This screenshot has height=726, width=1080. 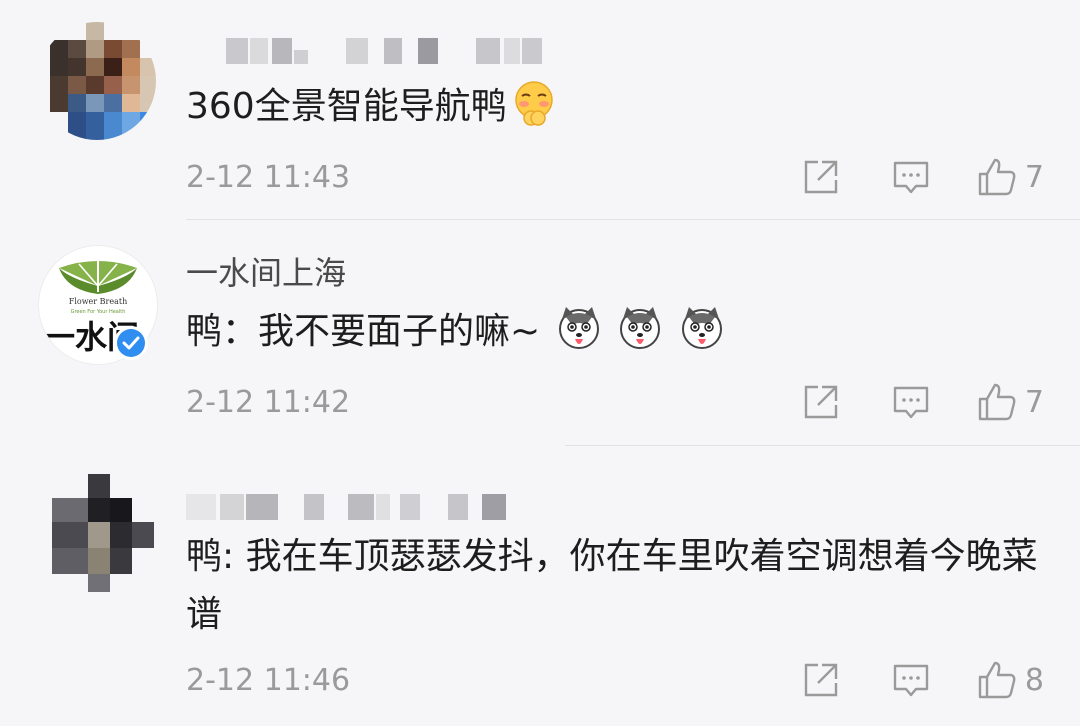 I want to click on comment-time: 2-12 11:42, so click(x=268, y=402).